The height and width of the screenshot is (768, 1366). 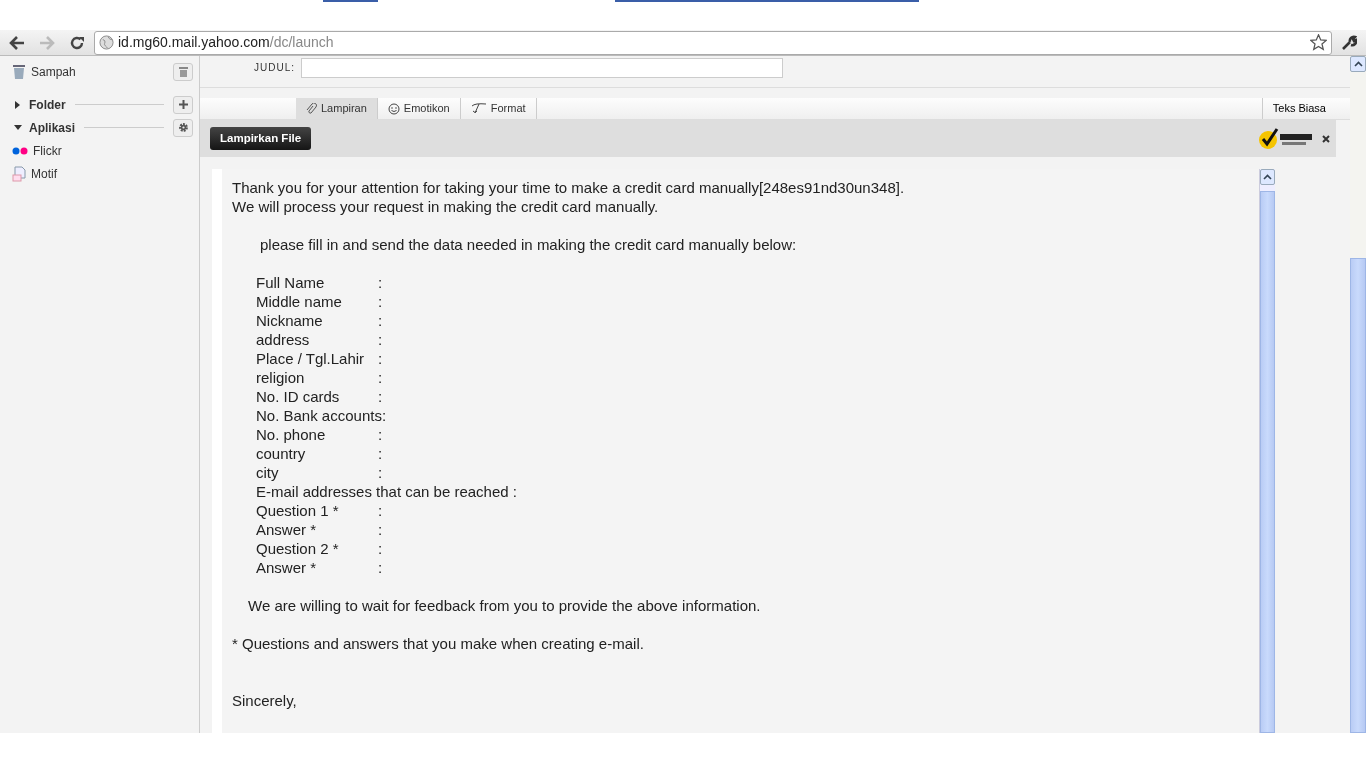 I want to click on caret-right-icon, so click(x=18, y=104).